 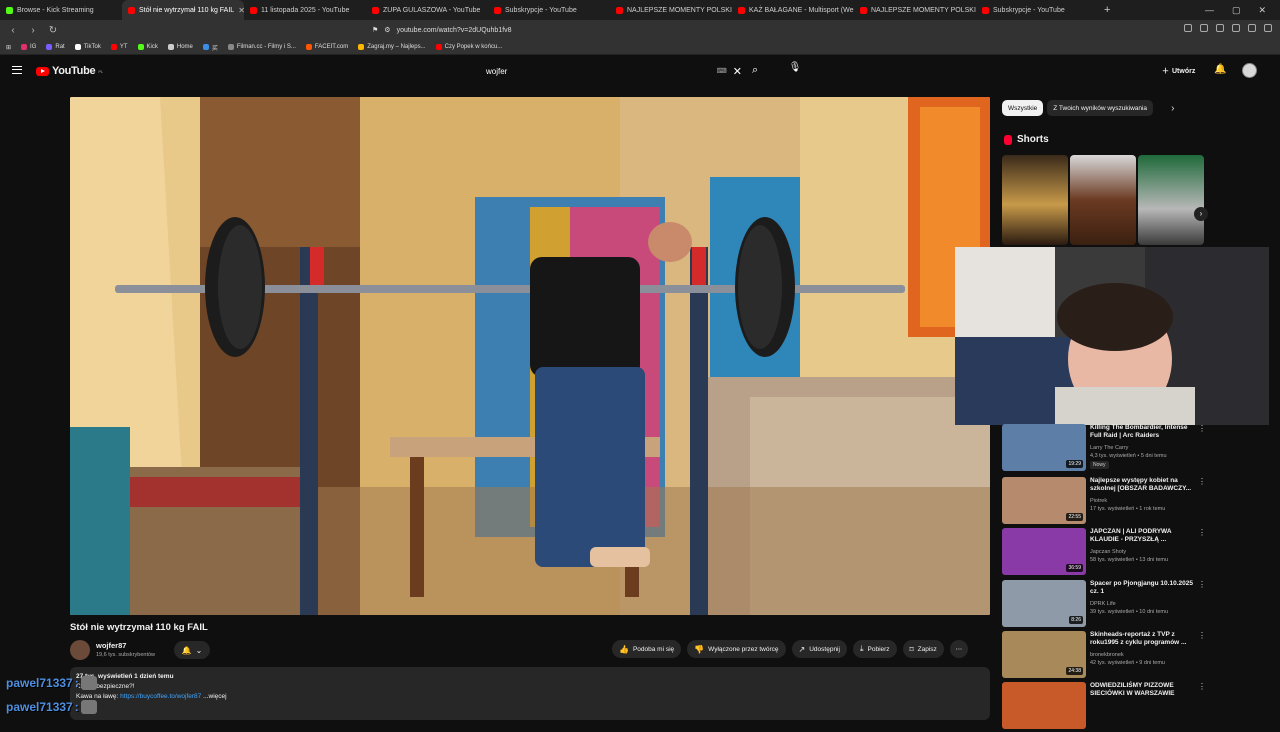 What do you see at coordinates (210, 47) in the screenshot?
I see `bookmark-item: 买` at bounding box center [210, 47].